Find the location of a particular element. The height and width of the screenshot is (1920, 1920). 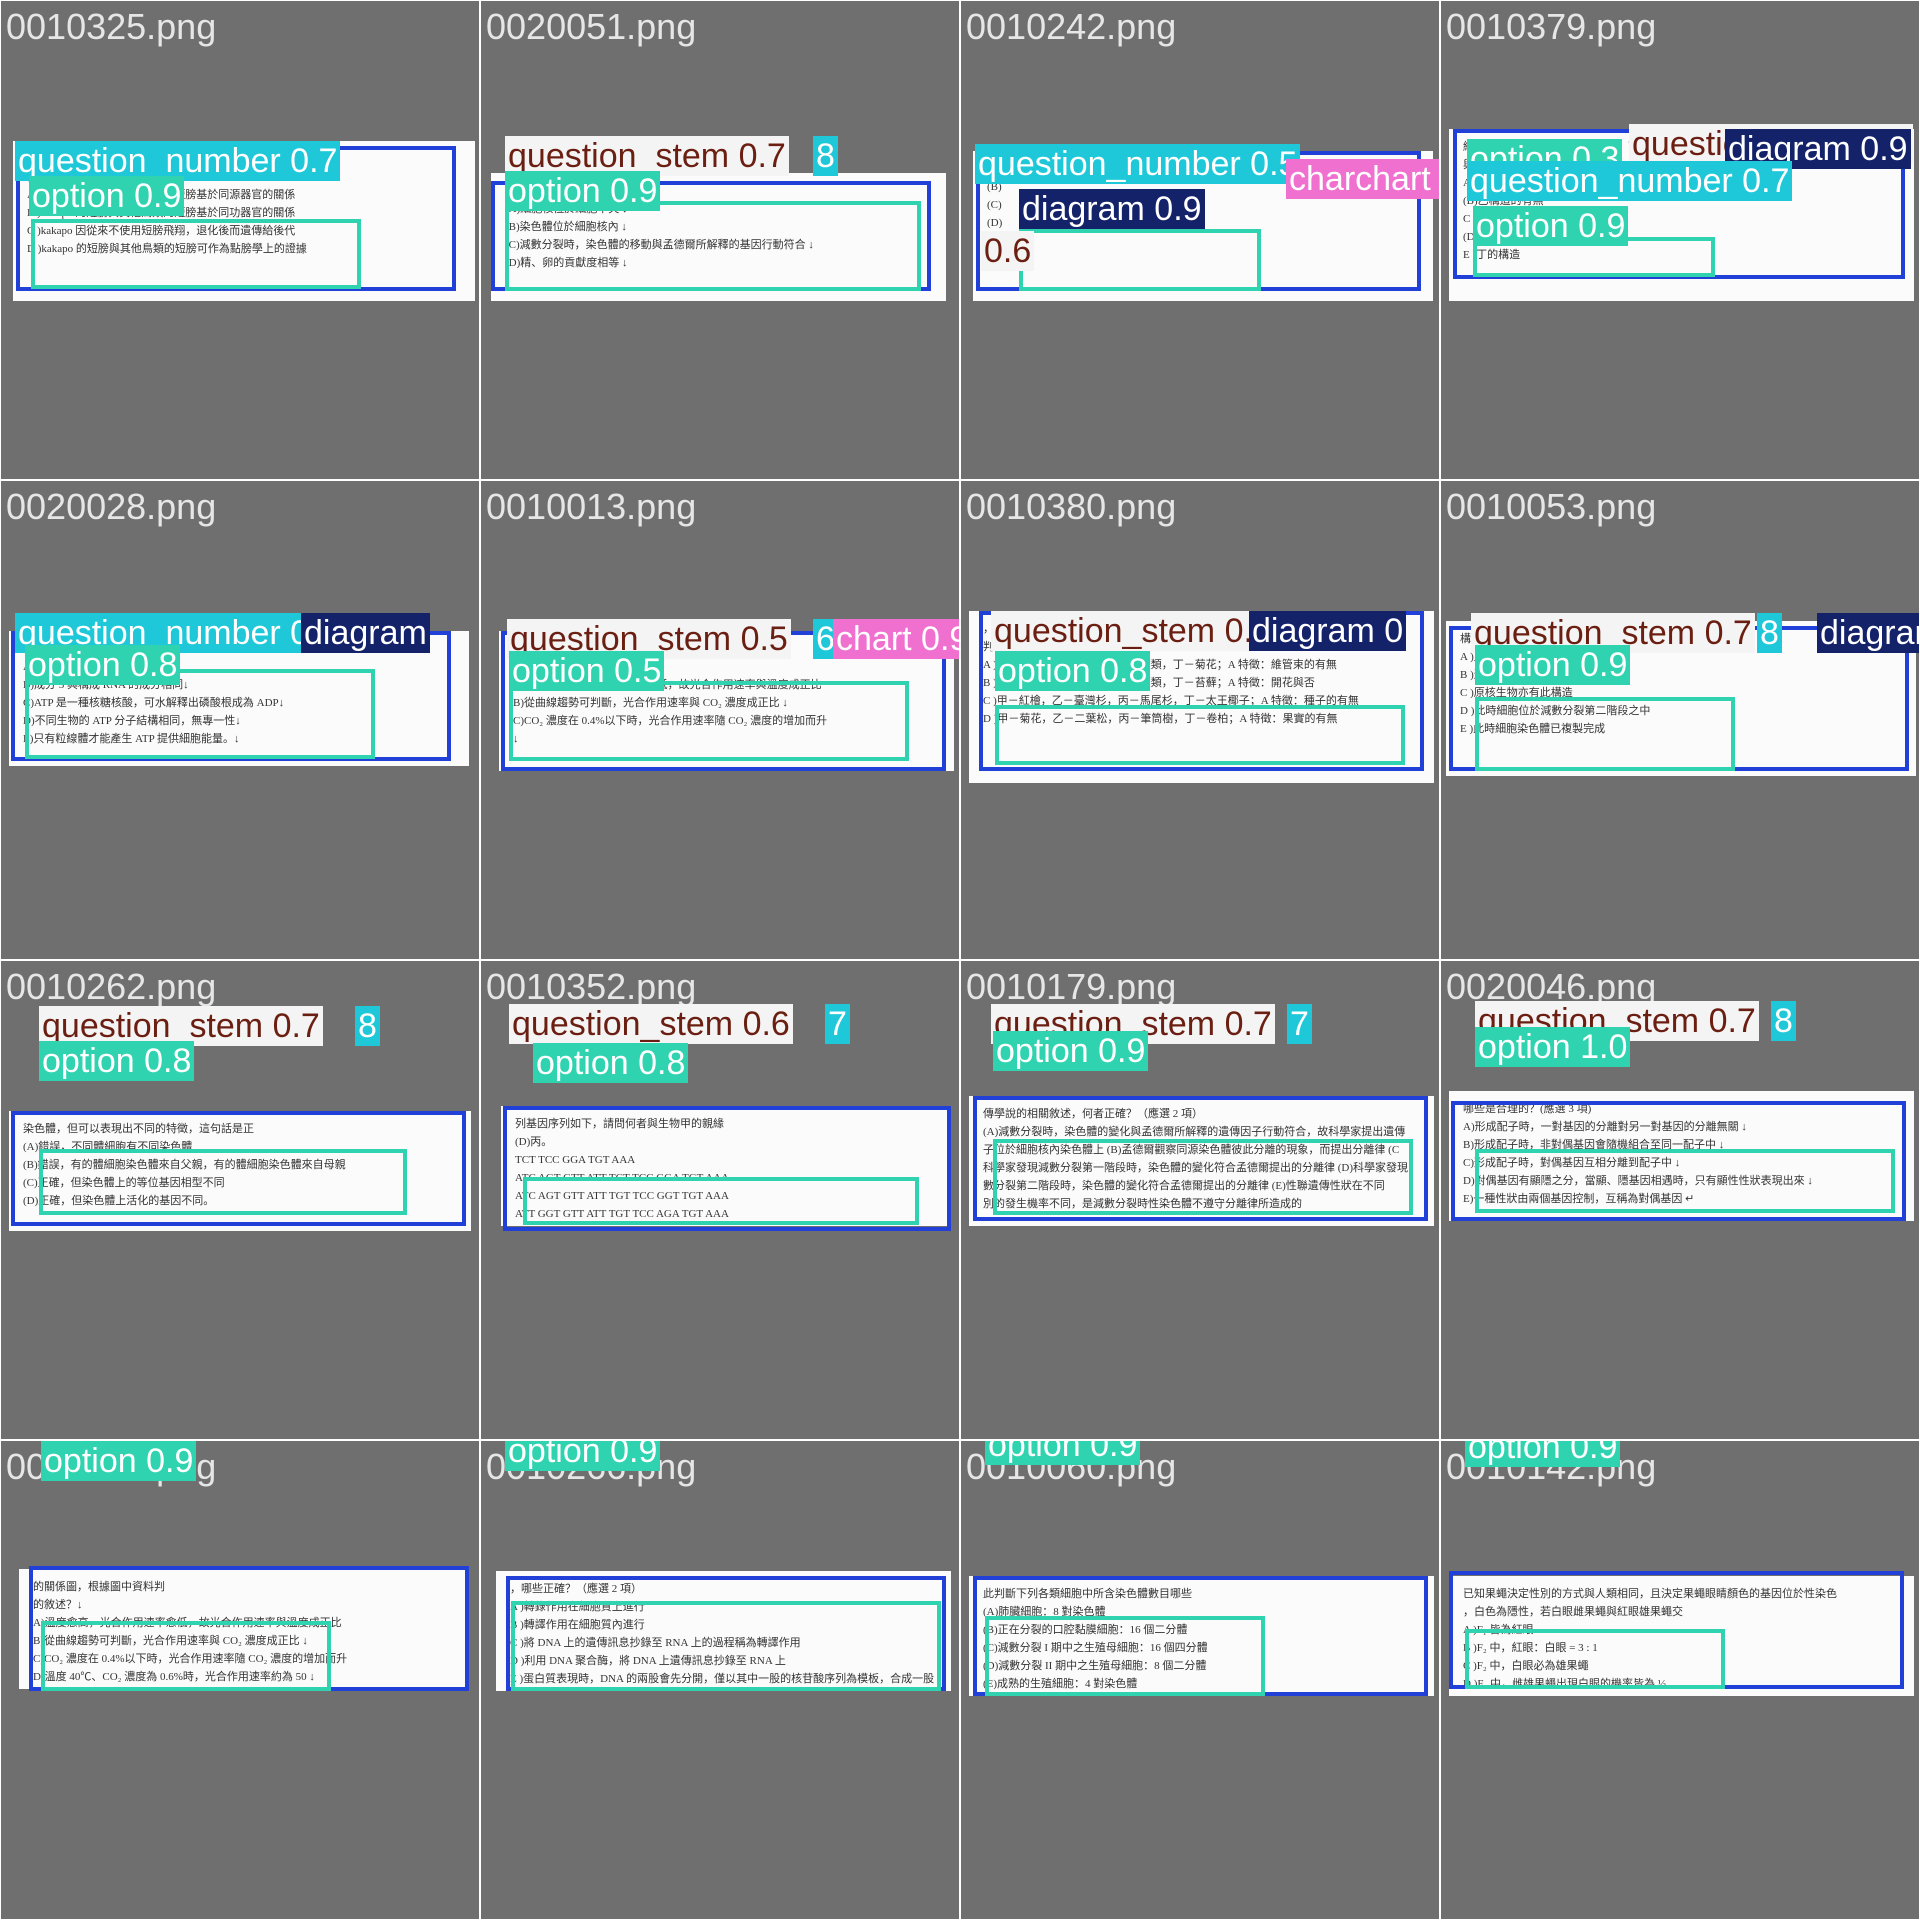

tile-filename: 0010053.png is located at coordinates (1551, 506).